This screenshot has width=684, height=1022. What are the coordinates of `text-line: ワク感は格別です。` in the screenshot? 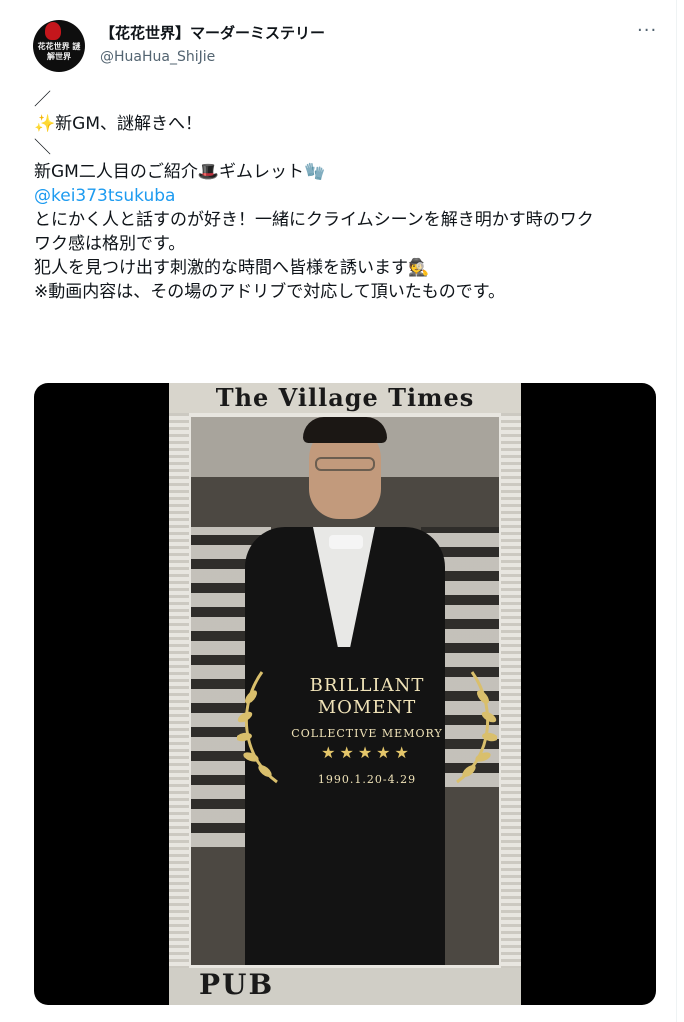 It's located at (110, 244).